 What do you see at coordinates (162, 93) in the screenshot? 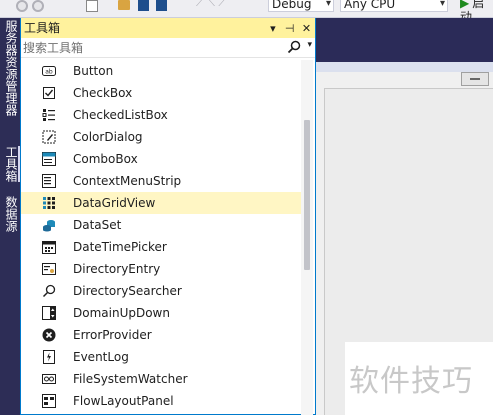
I see `toolbox-item-checkbox: CheckBox` at bounding box center [162, 93].